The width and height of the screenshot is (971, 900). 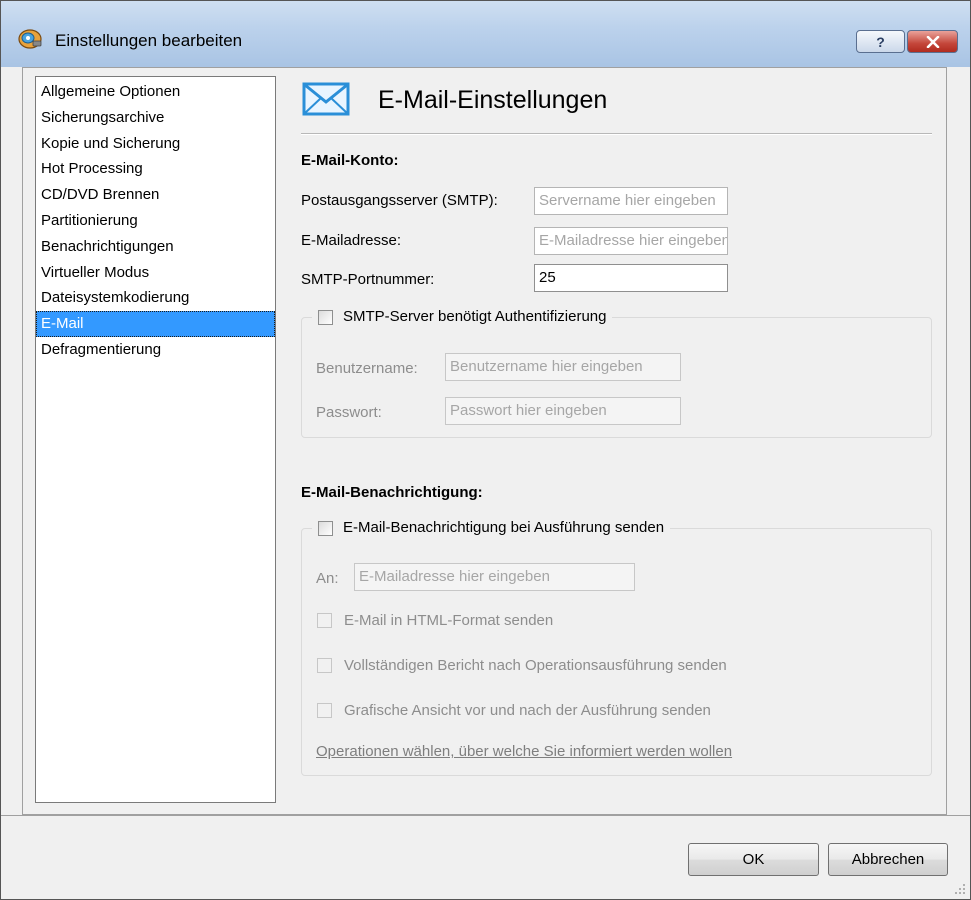 I want to click on footer-divider, so click(x=485, y=815).